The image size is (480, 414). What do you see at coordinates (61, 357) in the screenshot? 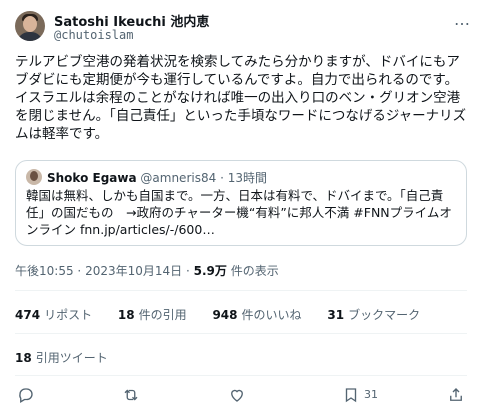
I see `quote-tweets-link: 18 引用ツイート` at bounding box center [61, 357].